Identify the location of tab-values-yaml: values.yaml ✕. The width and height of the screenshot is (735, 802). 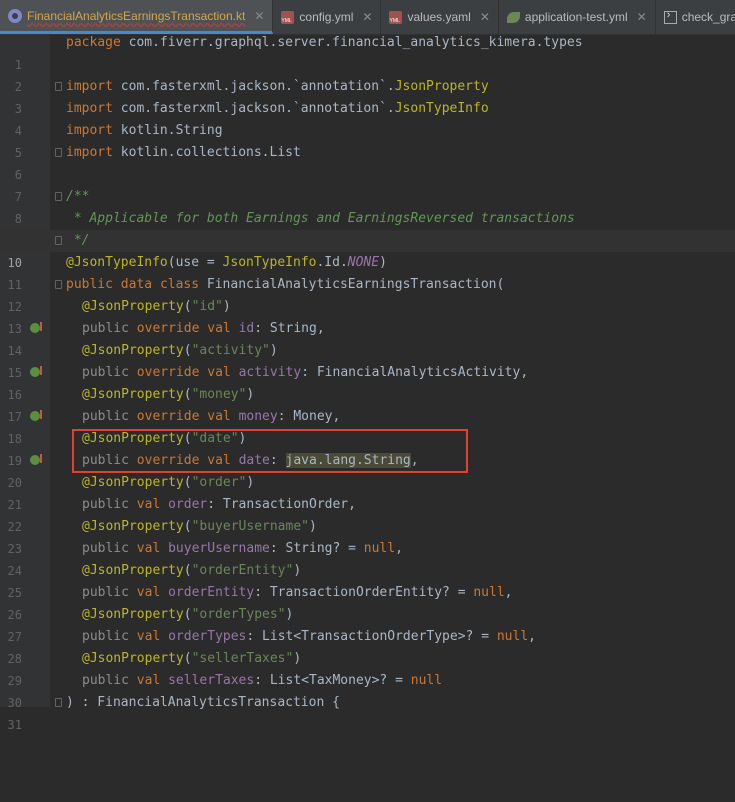
(440, 17).